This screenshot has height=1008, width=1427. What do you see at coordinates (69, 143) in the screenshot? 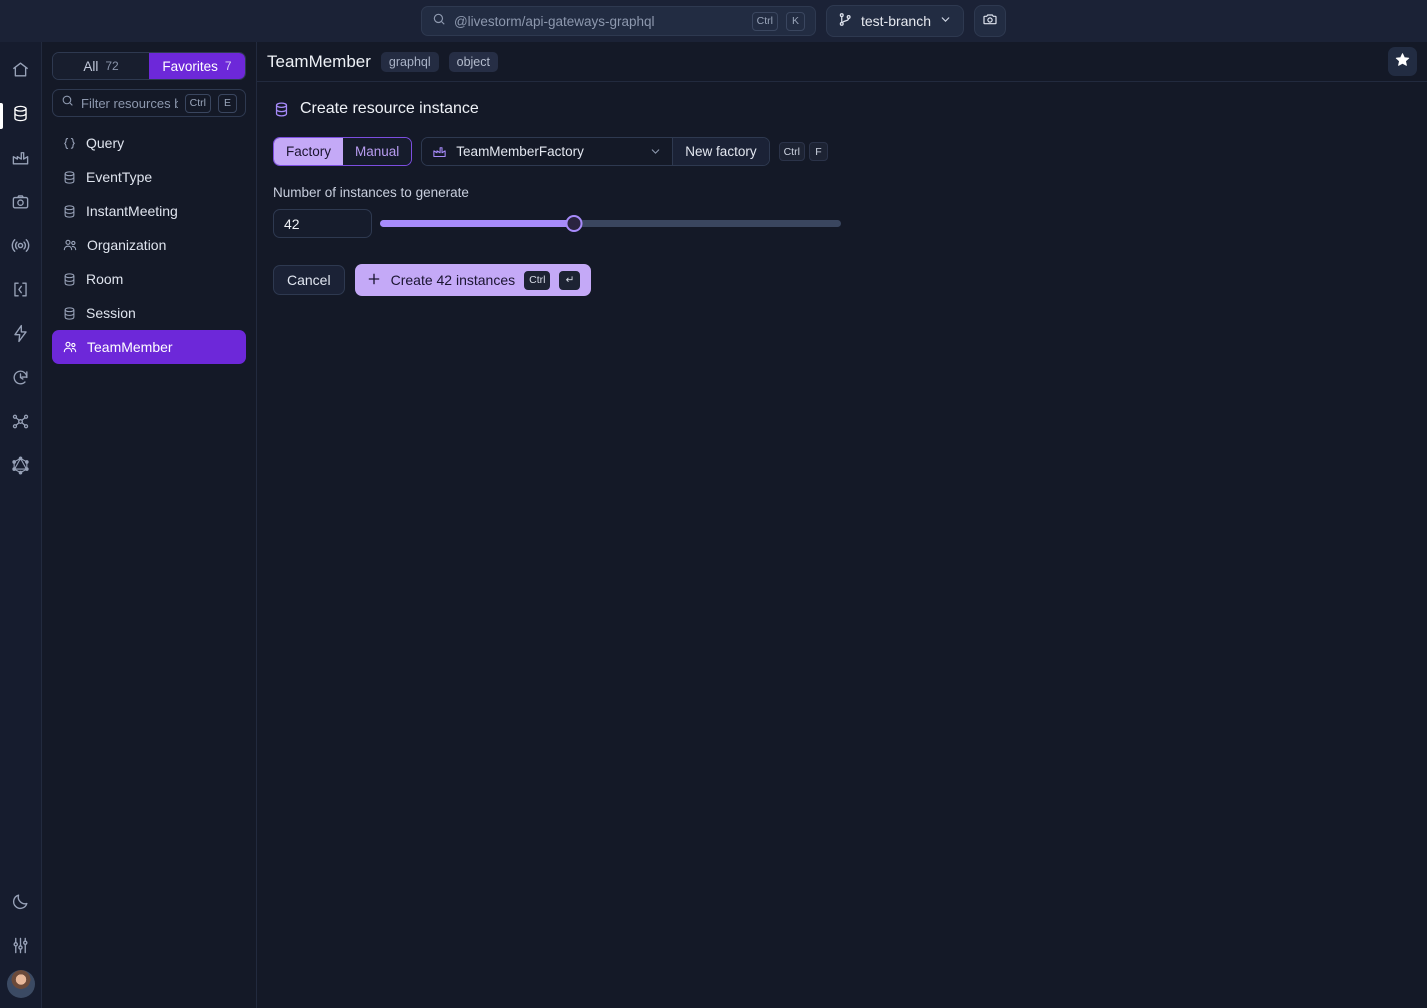
I see `braces-icon` at bounding box center [69, 143].